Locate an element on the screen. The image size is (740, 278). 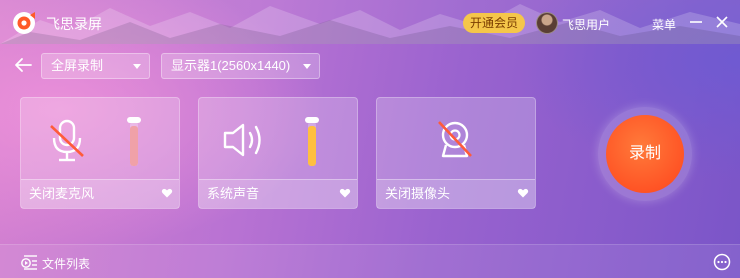
app-logo-icon is located at coordinates (24, 23).